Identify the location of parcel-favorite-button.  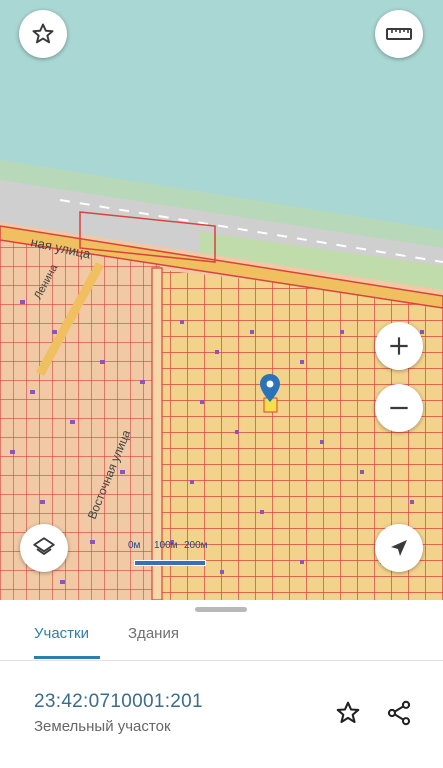
(348, 713).